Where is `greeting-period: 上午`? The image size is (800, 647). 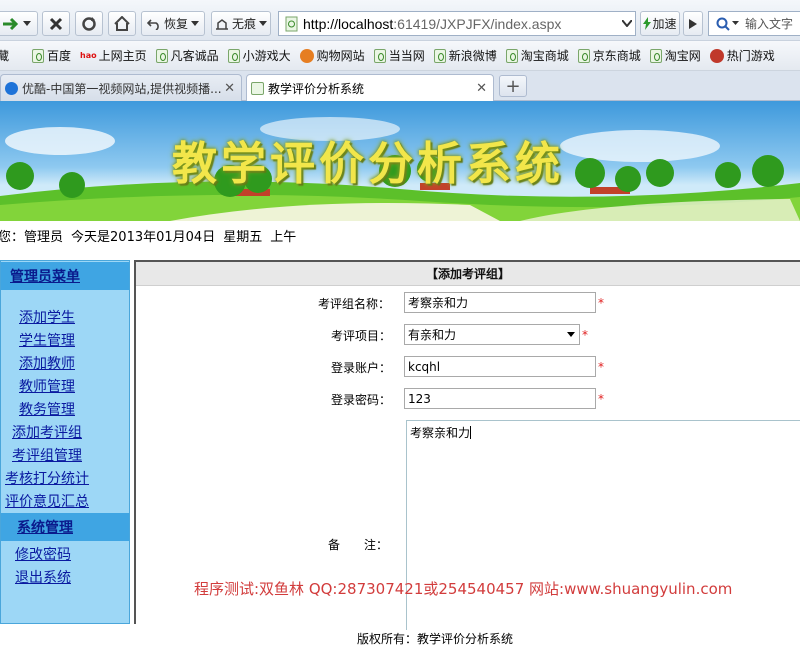 greeting-period: 上午 is located at coordinates (283, 237).